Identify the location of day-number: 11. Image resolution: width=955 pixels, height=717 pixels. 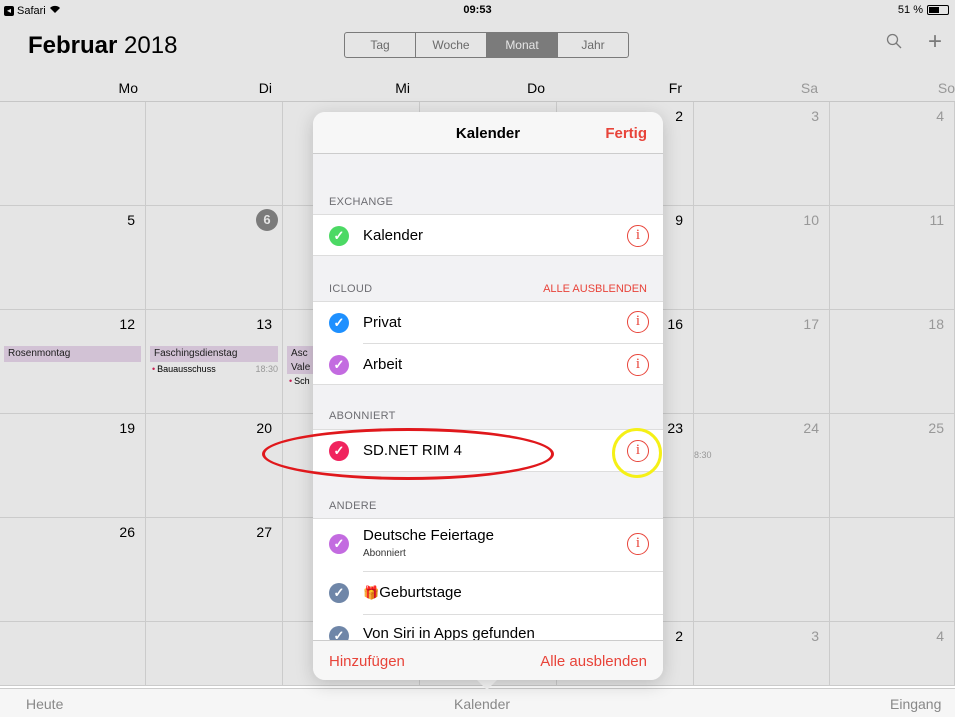
(936, 220).